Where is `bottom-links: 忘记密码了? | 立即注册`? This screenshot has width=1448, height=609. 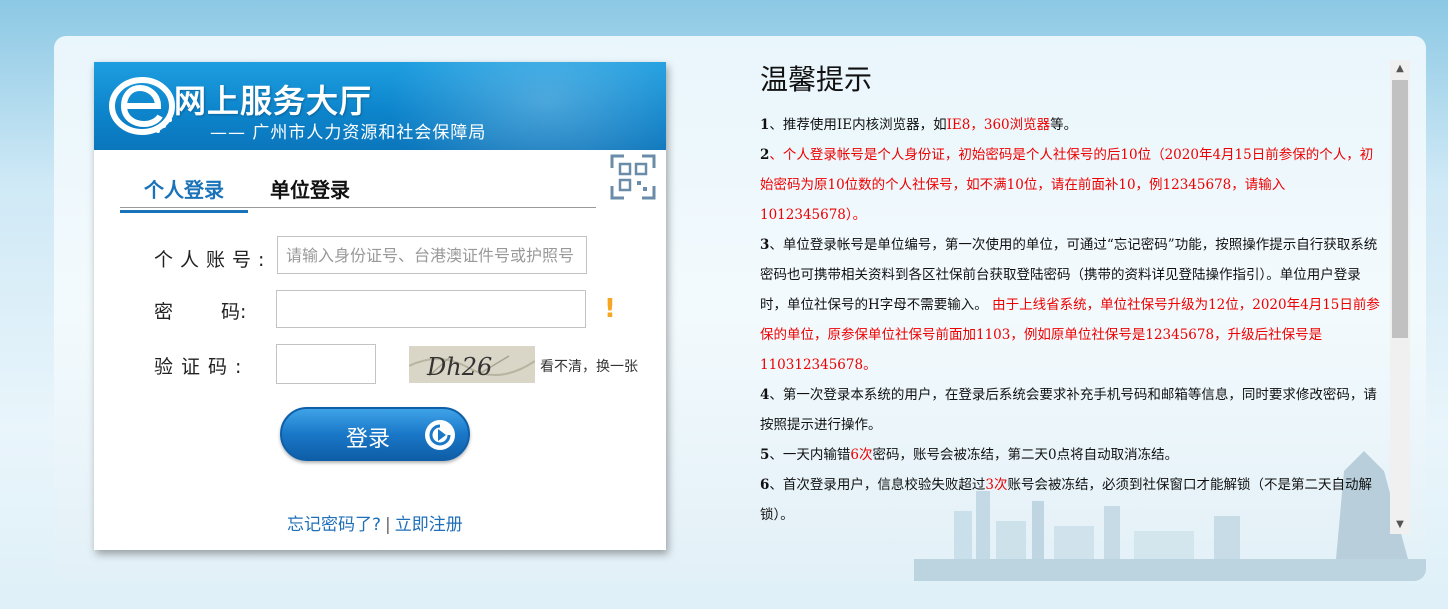
bottom-links: 忘记密码了? | 立即注册 is located at coordinates (375, 522).